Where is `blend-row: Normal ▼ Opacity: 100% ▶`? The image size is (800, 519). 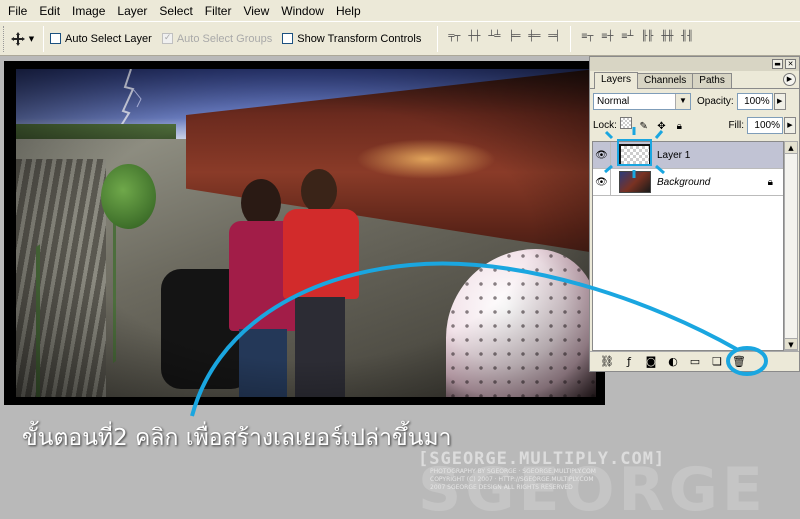 blend-row: Normal ▼ Opacity: 100% ▶ is located at coordinates (694, 101).